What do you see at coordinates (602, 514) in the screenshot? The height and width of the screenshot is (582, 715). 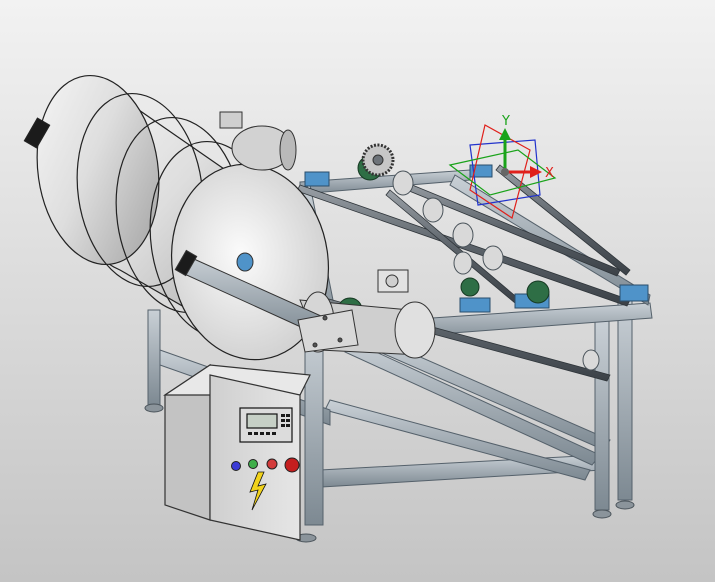 I see `foot-rear-right` at bounding box center [602, 514].